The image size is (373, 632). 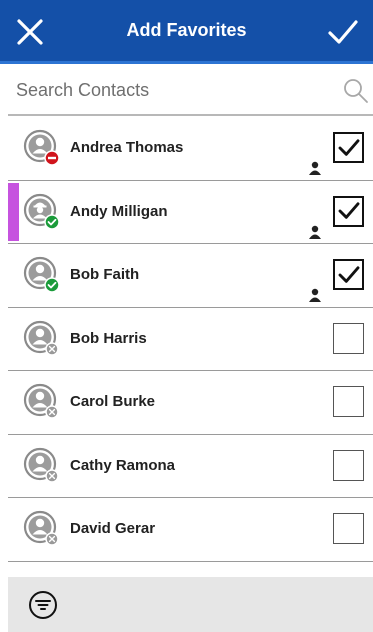 What do you see at coordinates (41, 211) in the screenshot?
I see `avatar-hard-hat-person-icon` at bounding box center [41, 211].